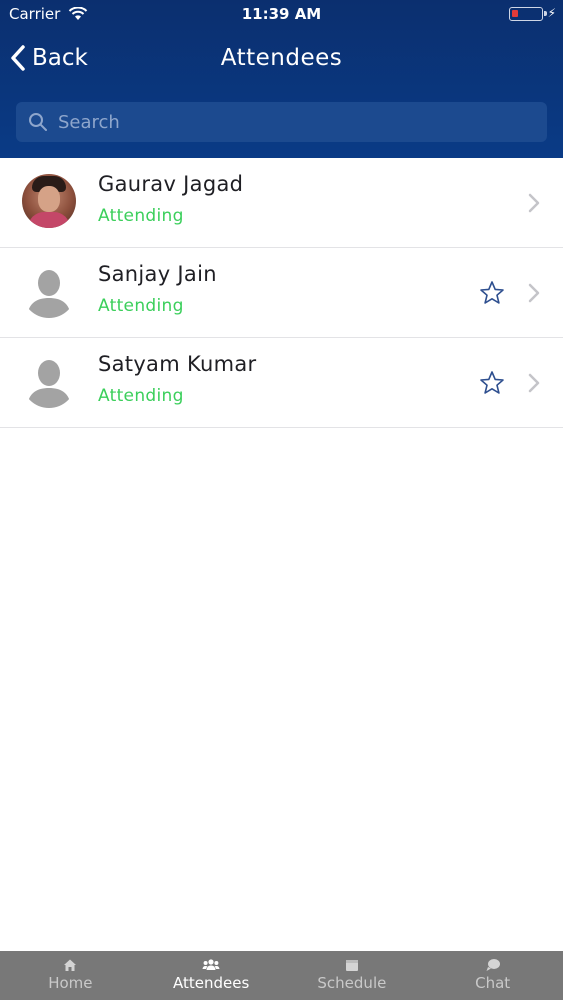 The width and height of the screenshot is (563, 1000). I want to click on list-item: Satyam Kumar Attending, so click(281, 383).